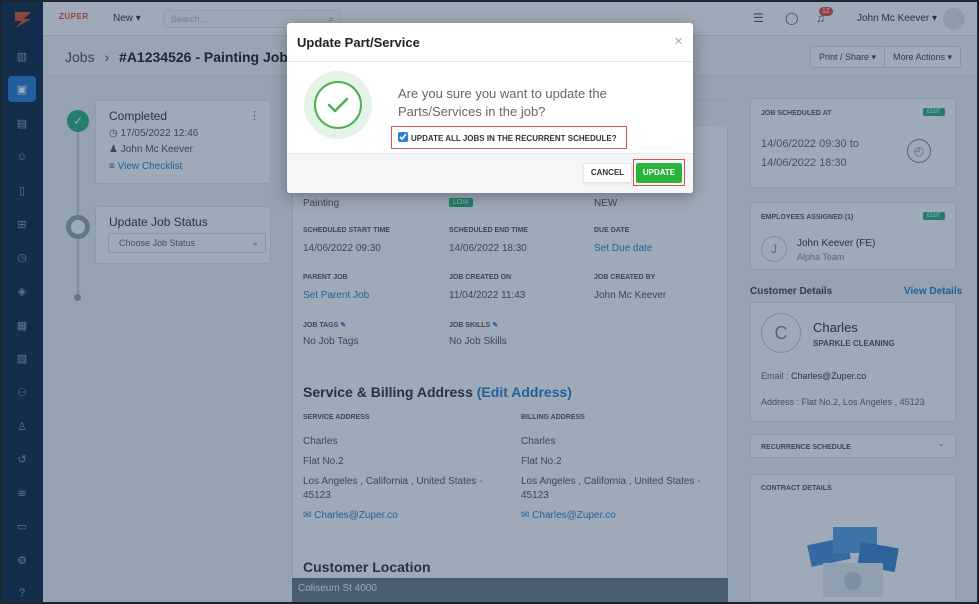  What do you see at coordinates (403, 137) in the screenshot?
I see `update-all-jobs-checkbox` at bounding box center [403, 137].